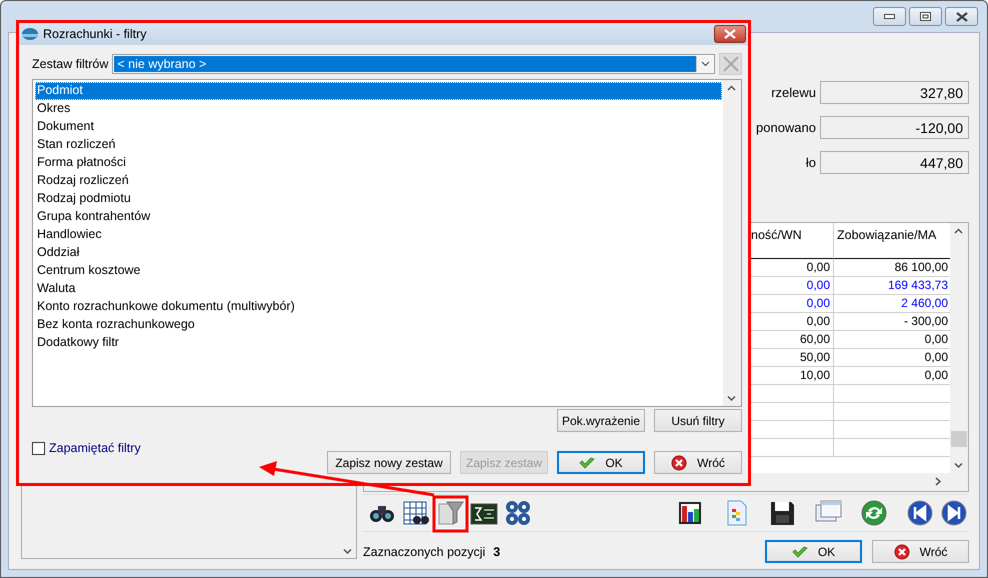 The width and height of the screenshot is (988, 578). What do you see at coordinates (793, 92) in the screenshot?
I see `summary-label: rzelewu` at bounding box center [793, 92].